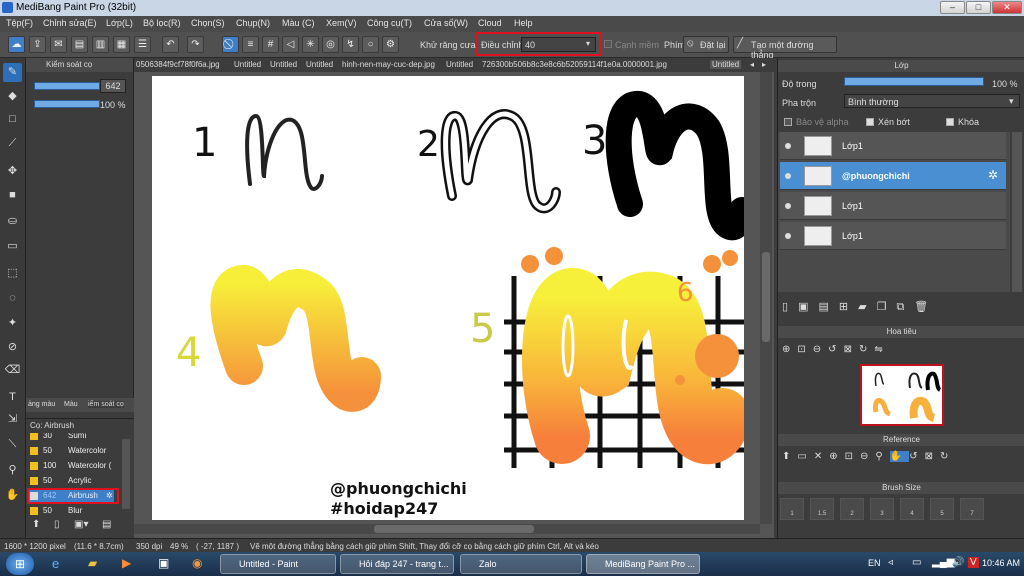 This screenshot has width=1024, height=576. Describe the element at coordinates (12, 444) in the screenshot. I see `divide-tool-icon: ⟍` at that location.